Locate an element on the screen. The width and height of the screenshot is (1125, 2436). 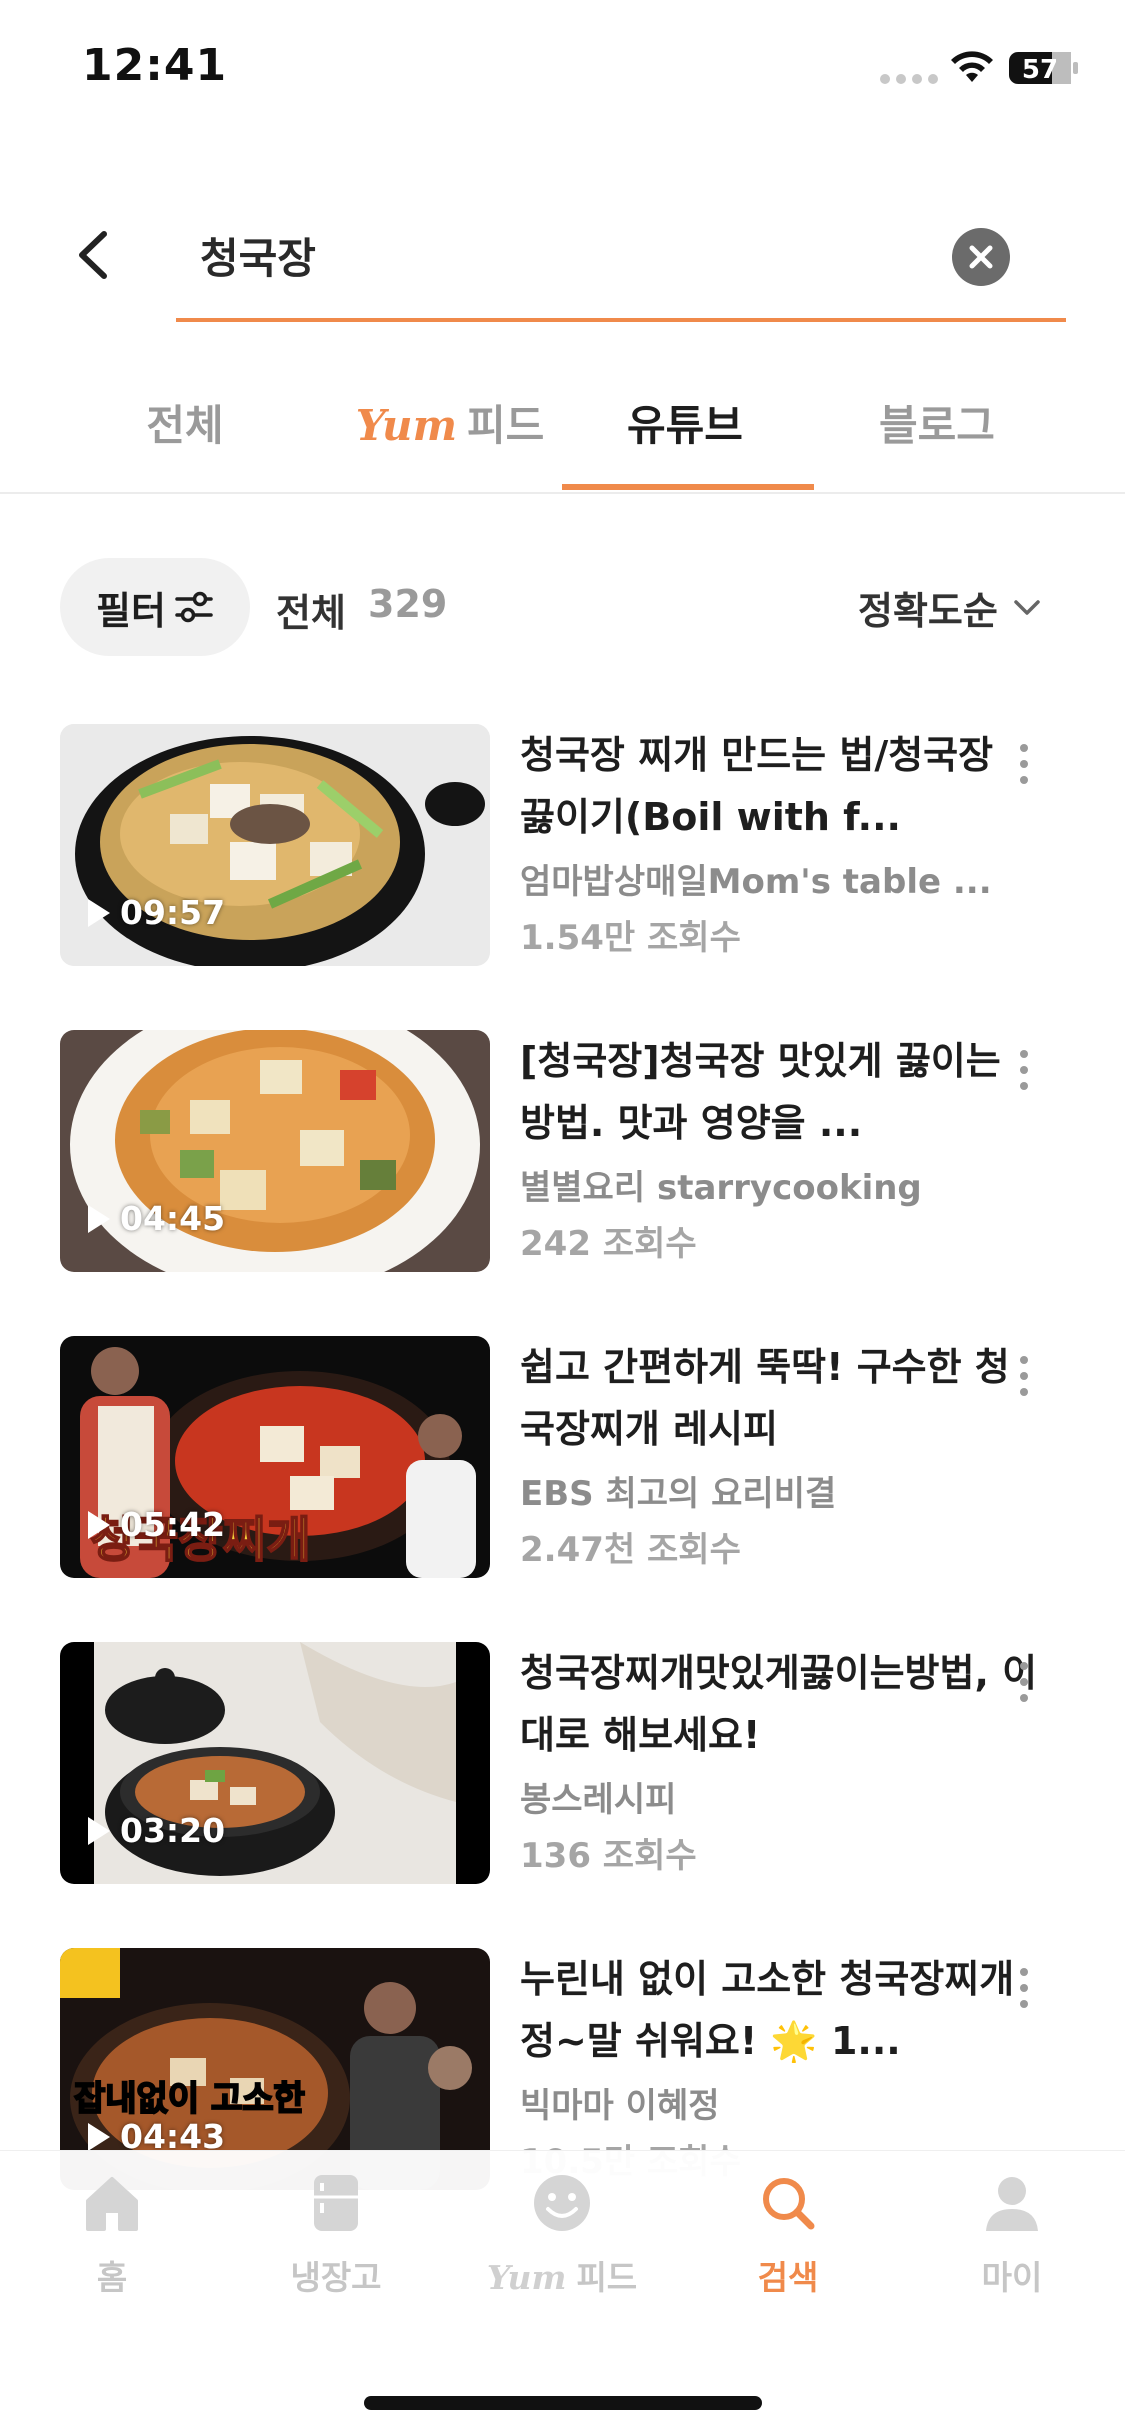
sliders-icon is located at coordinates (194, 607).